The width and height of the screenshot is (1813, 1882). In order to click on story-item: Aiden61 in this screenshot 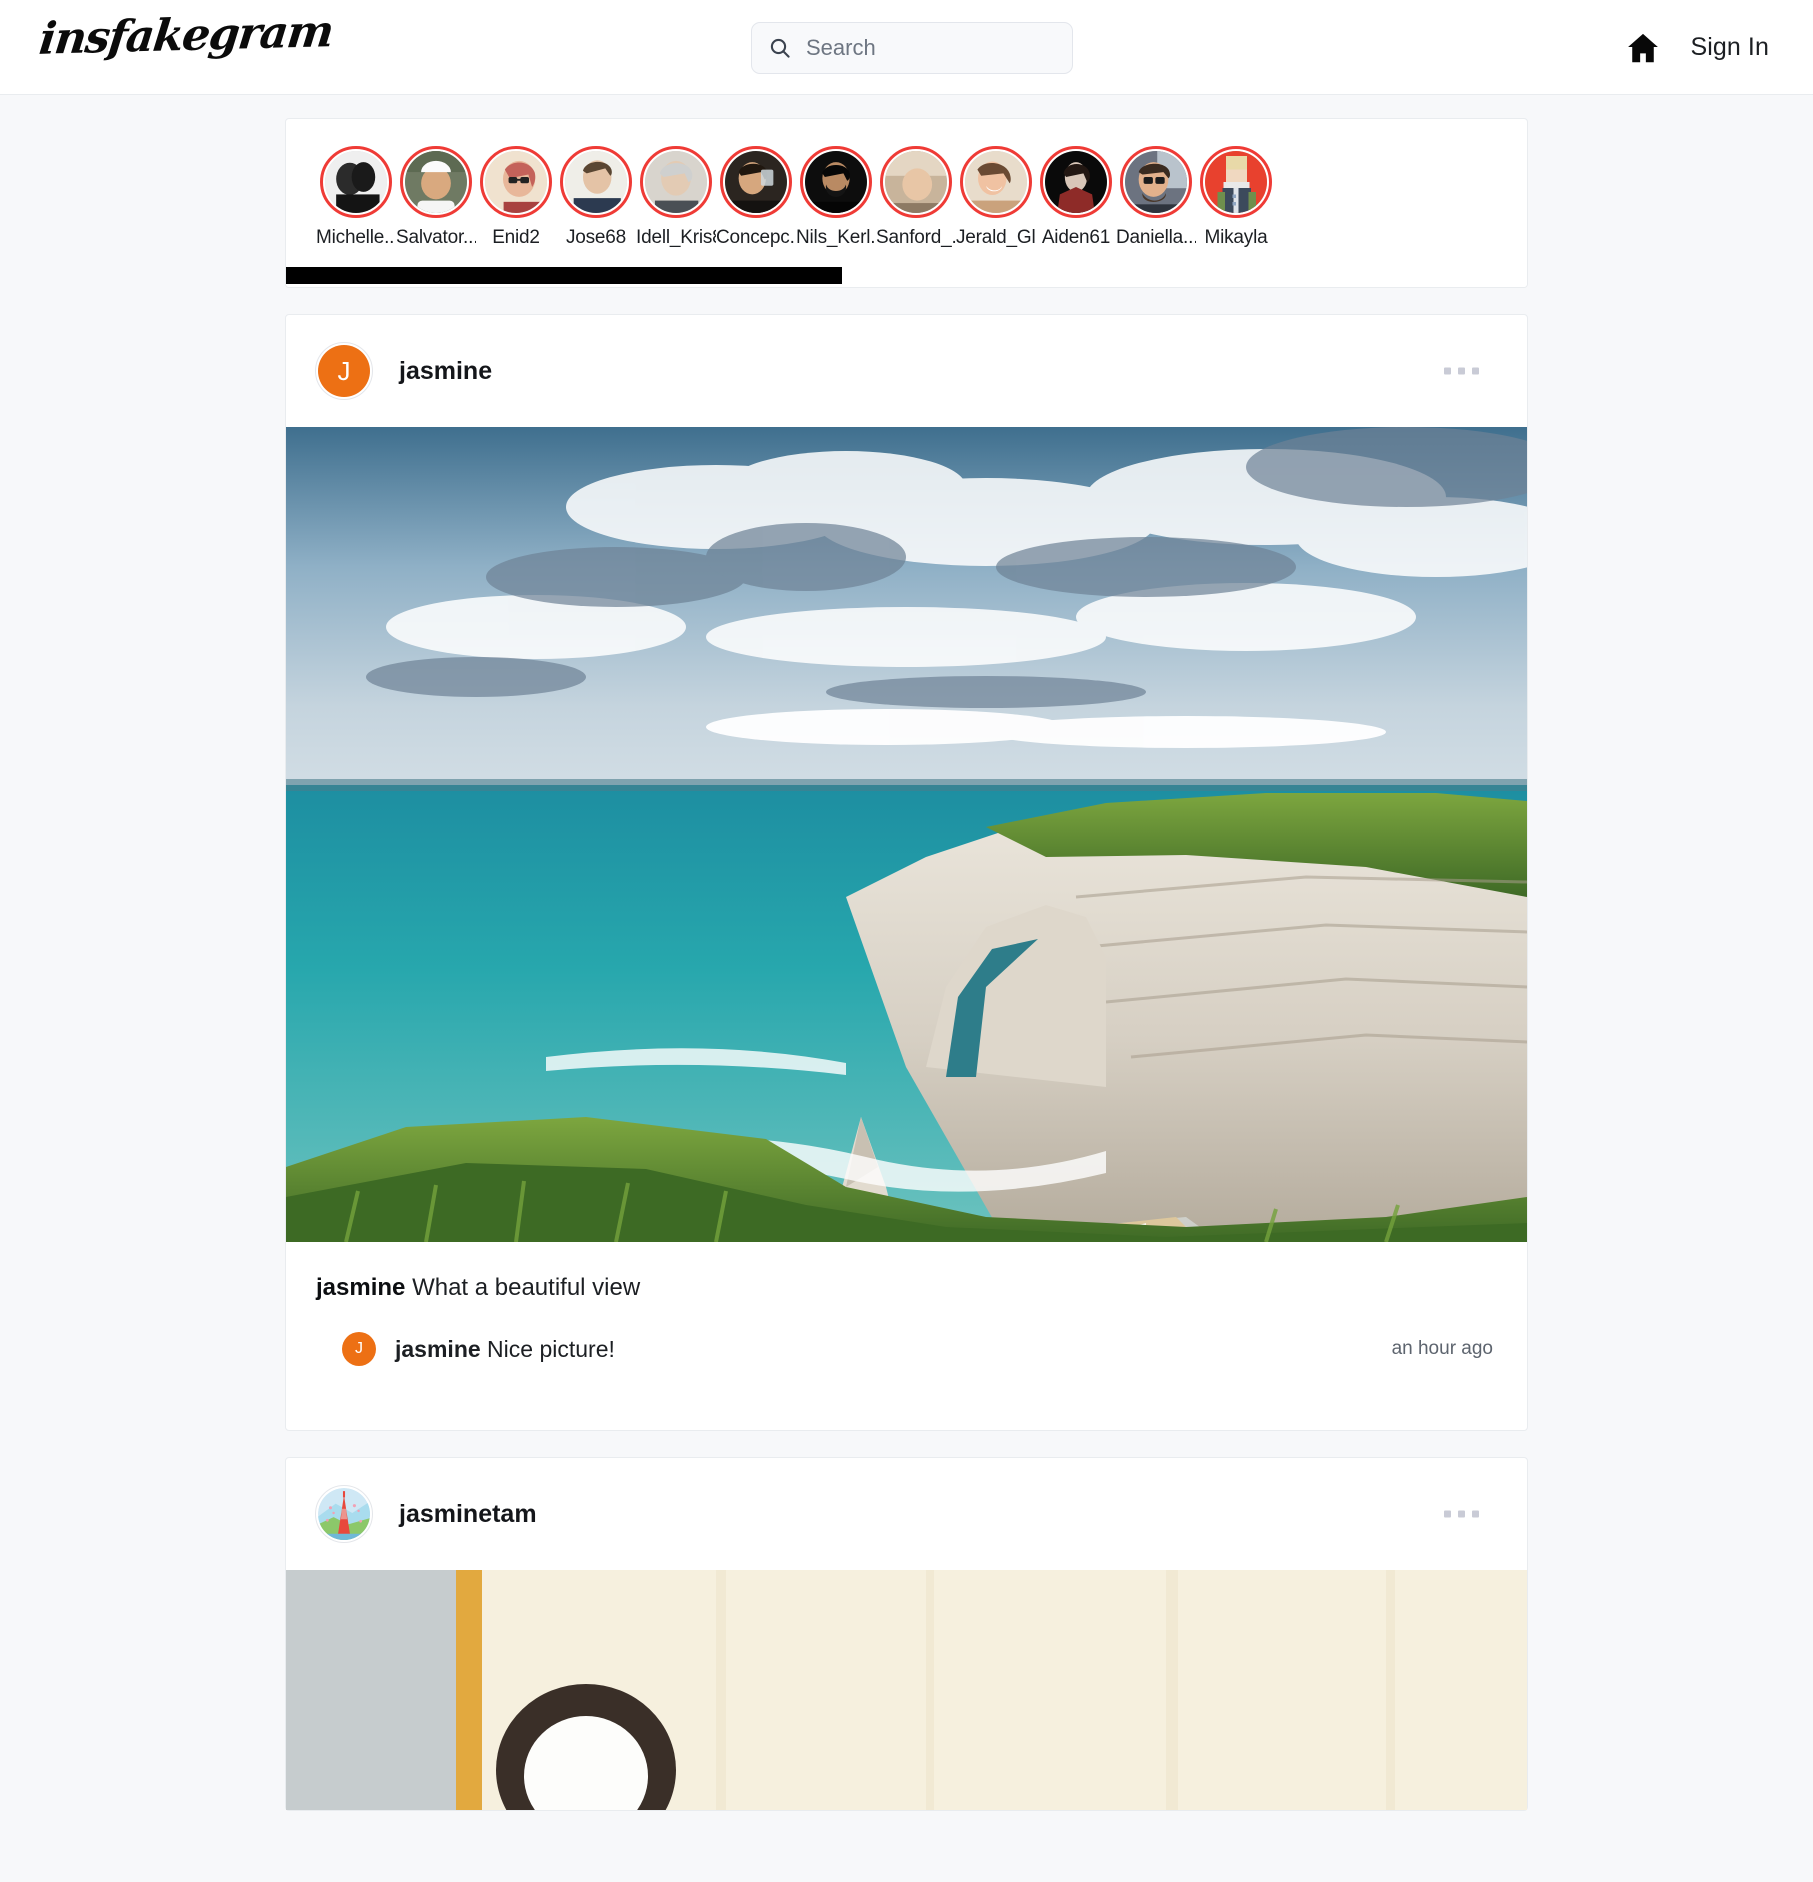, I will do `click(1076, 197)`.